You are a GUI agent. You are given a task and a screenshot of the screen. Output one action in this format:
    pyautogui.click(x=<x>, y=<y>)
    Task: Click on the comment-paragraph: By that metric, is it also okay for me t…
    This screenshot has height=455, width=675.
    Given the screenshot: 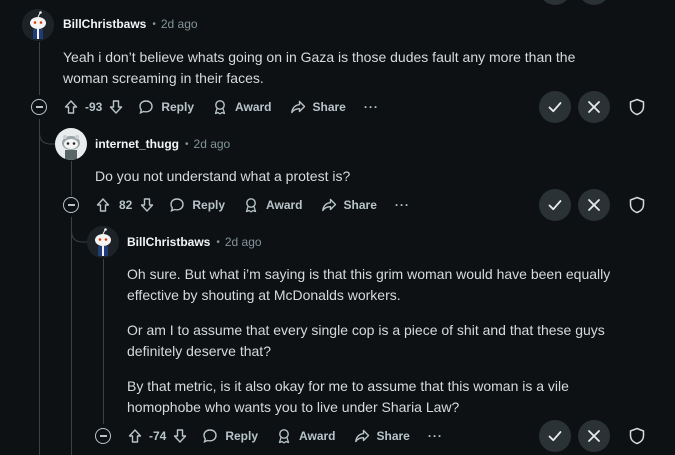 What is the action you would take?
    pyautogui.click(x=348, y=396)
    